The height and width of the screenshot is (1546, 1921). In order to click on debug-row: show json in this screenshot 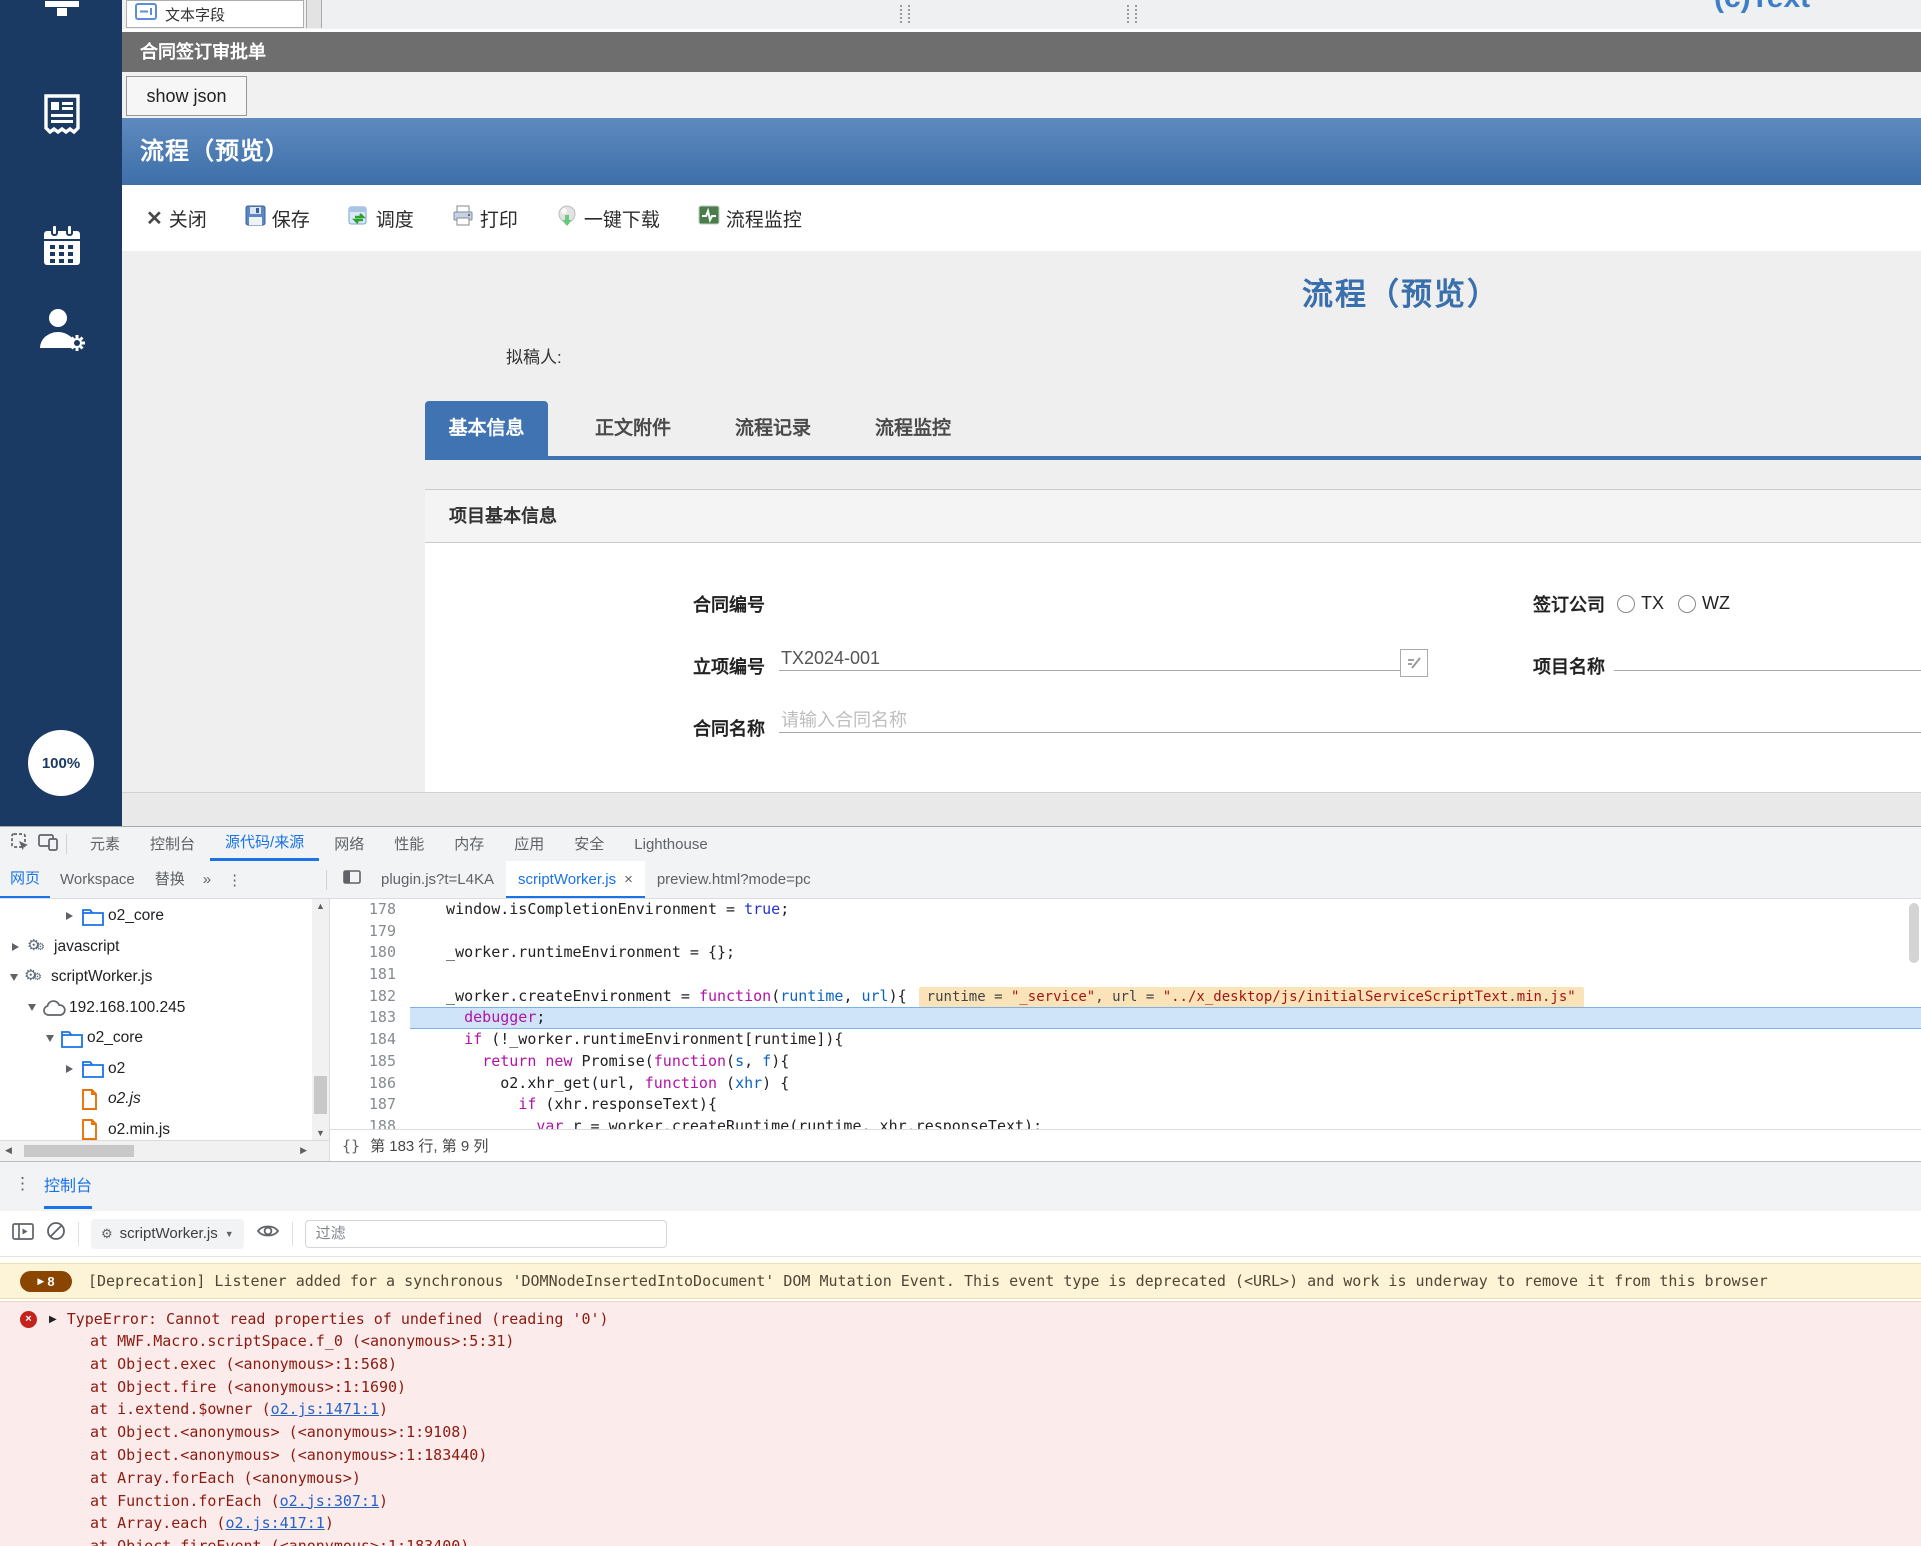, I will do `click(1021, 95)`.